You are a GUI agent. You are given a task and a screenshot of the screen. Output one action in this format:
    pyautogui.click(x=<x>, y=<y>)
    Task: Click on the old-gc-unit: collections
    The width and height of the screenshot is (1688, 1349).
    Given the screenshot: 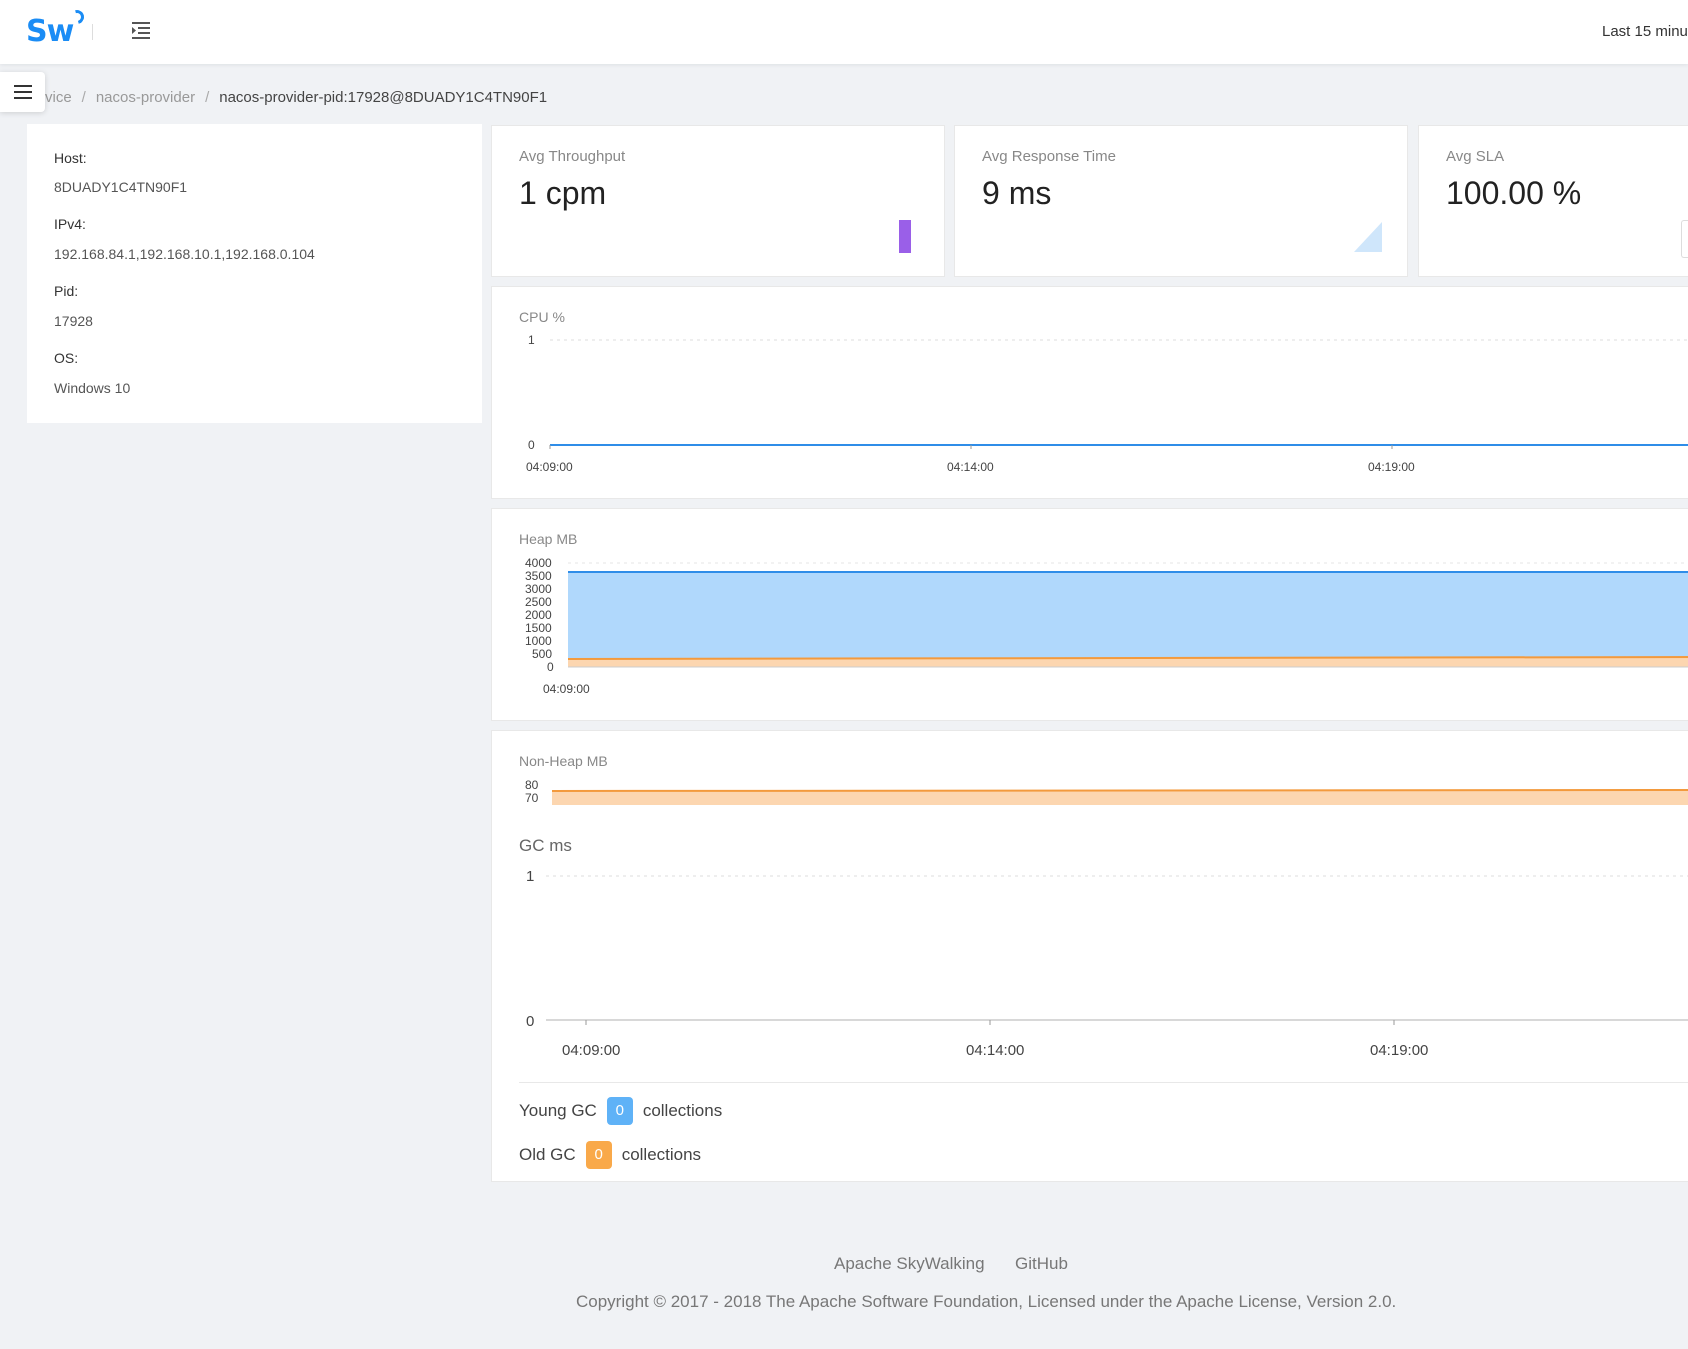 What is the action you would take?
    pyautogui.click(x=661, y=1154)
    